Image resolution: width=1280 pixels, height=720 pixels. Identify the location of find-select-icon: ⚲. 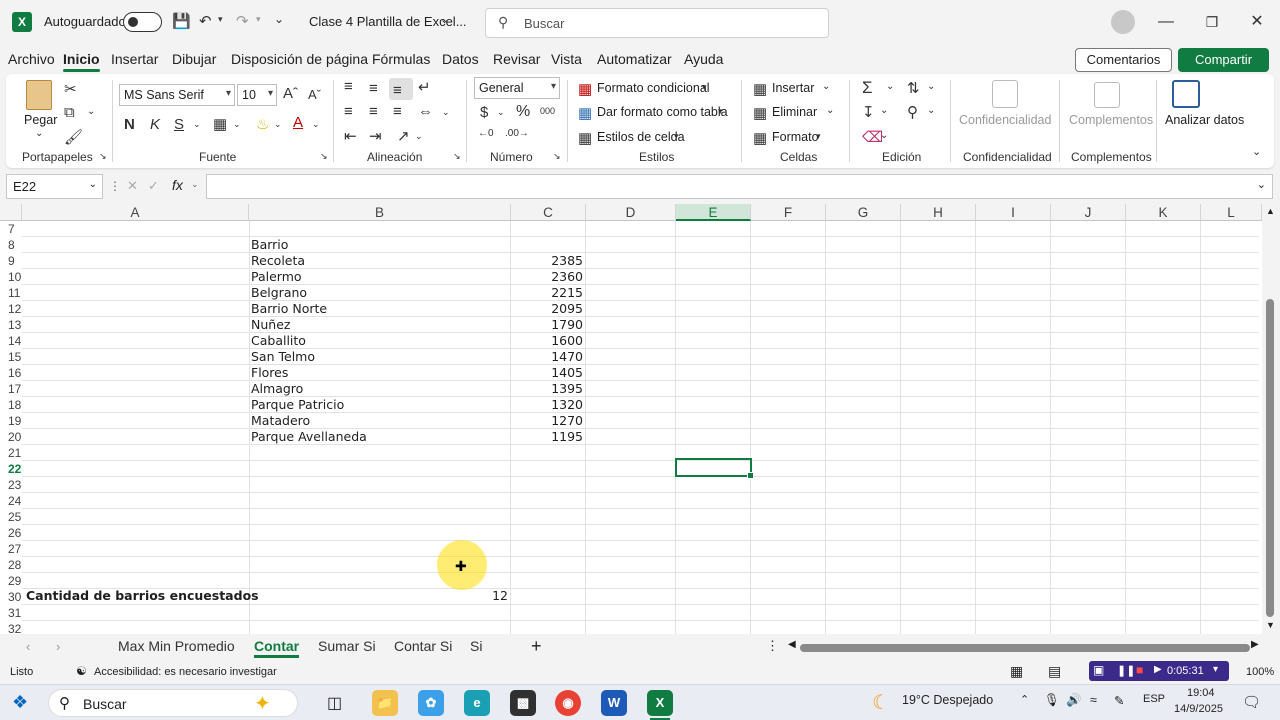
(912, 112).